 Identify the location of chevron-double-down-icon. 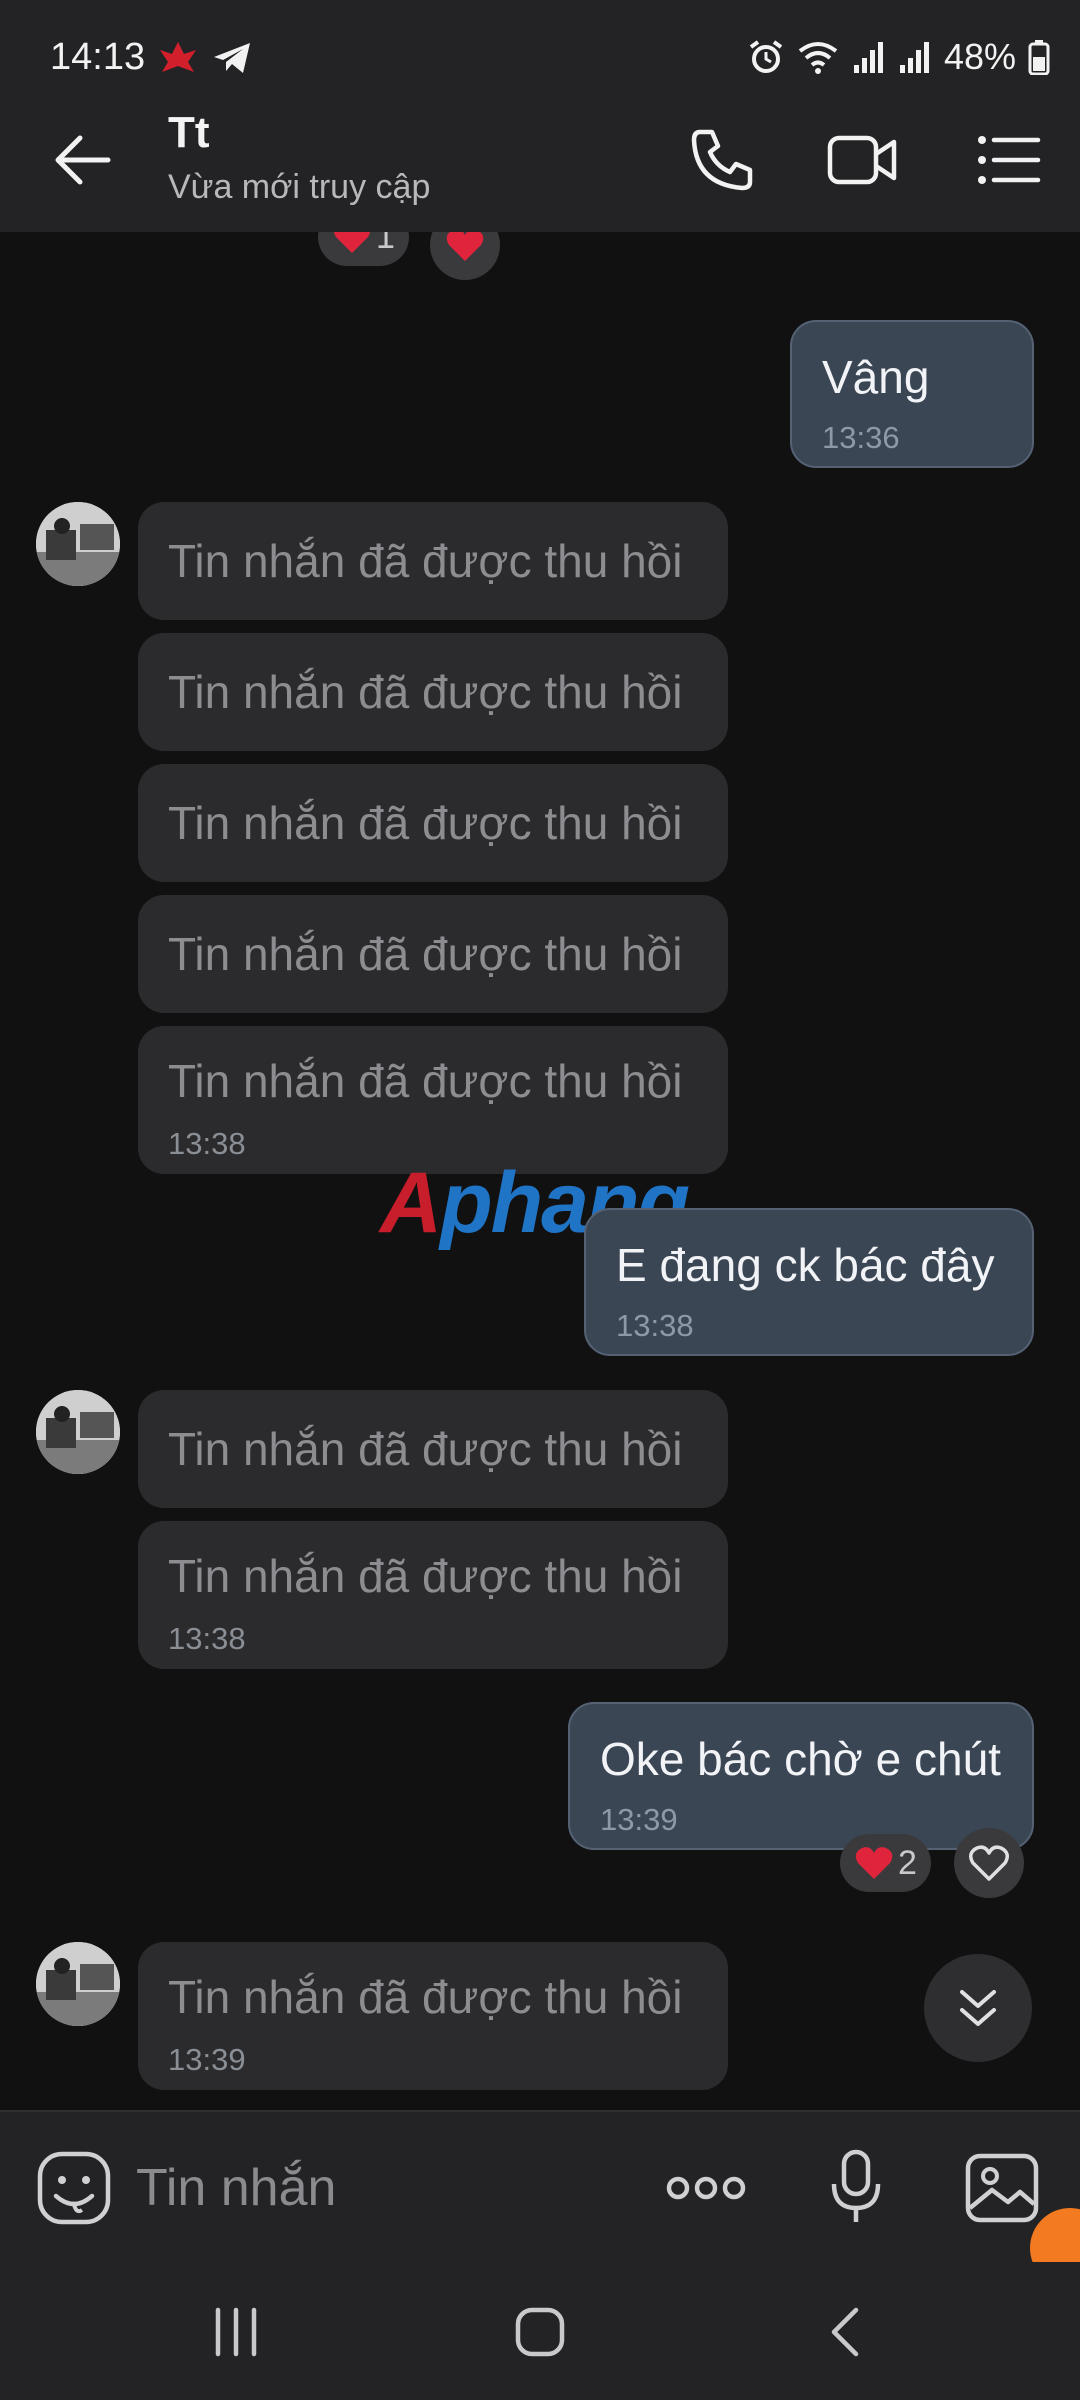
(978, 2008).